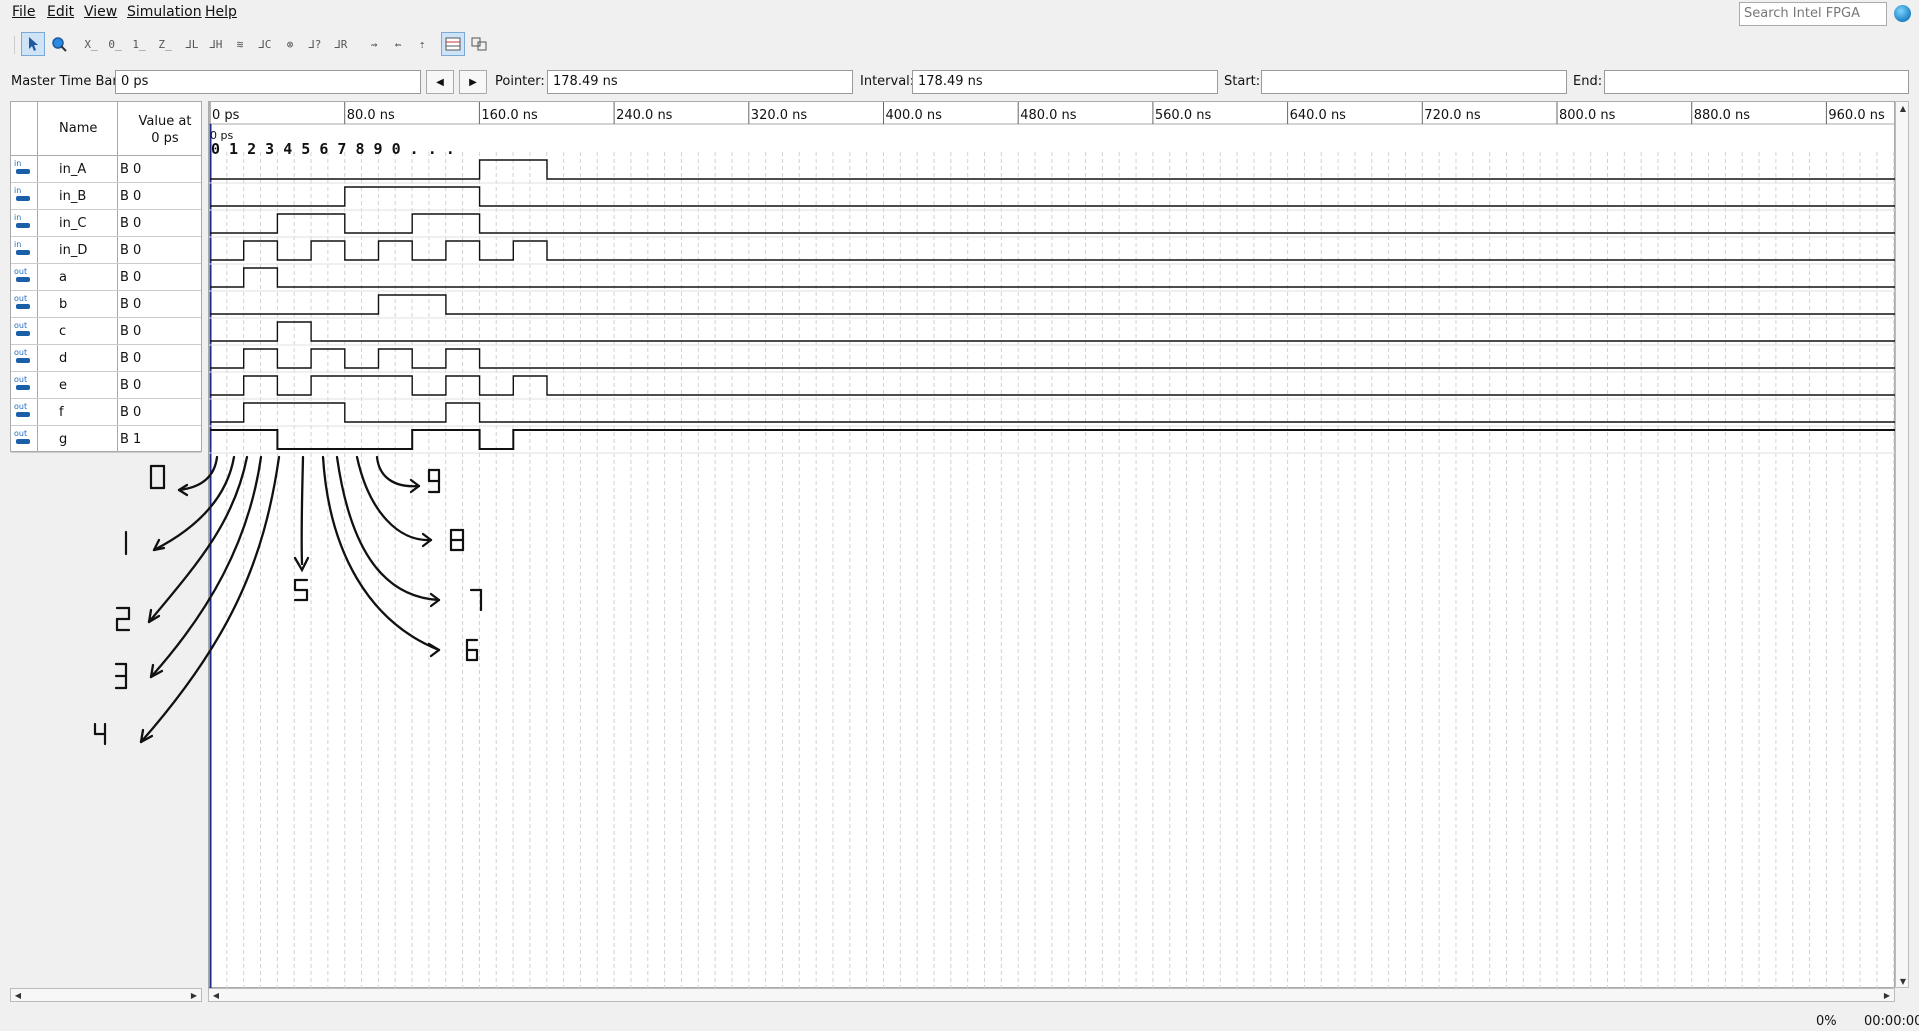  What do you see at coordinates (473, 82) in the screenshot?
I see `next-transition-button: ▶` at bounding box center [473, 82].